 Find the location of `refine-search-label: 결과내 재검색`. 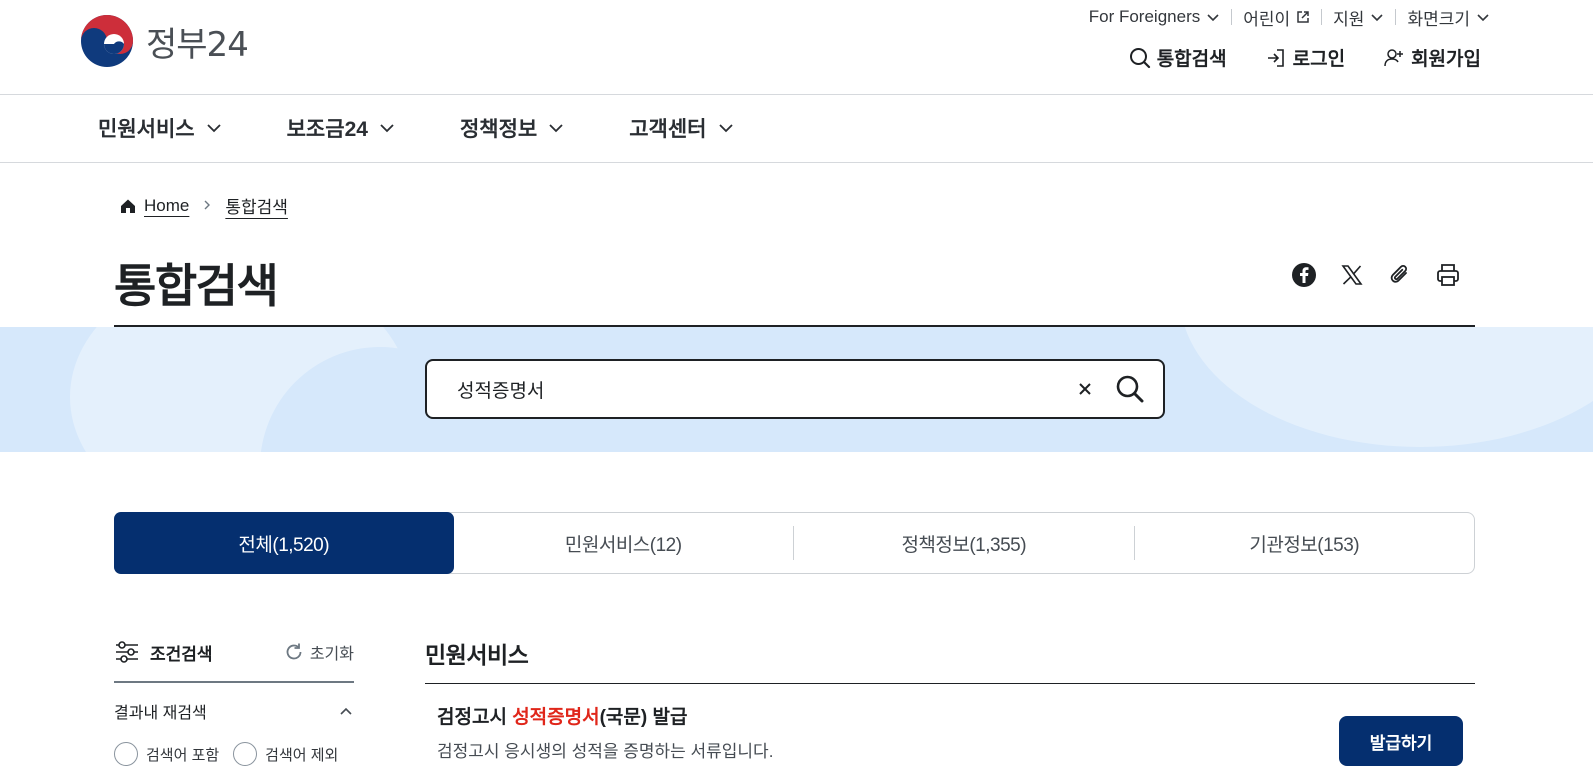

refine-search-label: 결과내 재검색 is located at coordinates (160, 713).